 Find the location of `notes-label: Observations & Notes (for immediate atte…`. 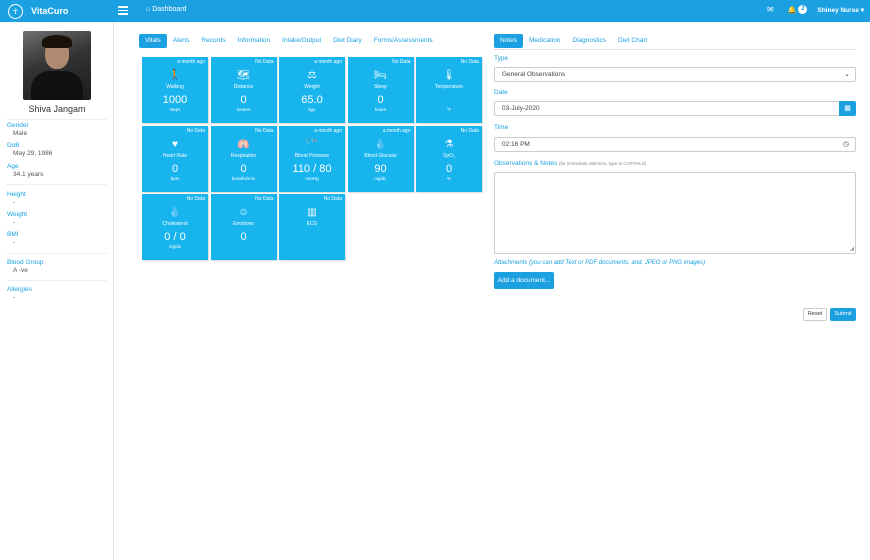

notes-label: Observations & Notes (for immediate atte… is located at coordinates (570, 163).